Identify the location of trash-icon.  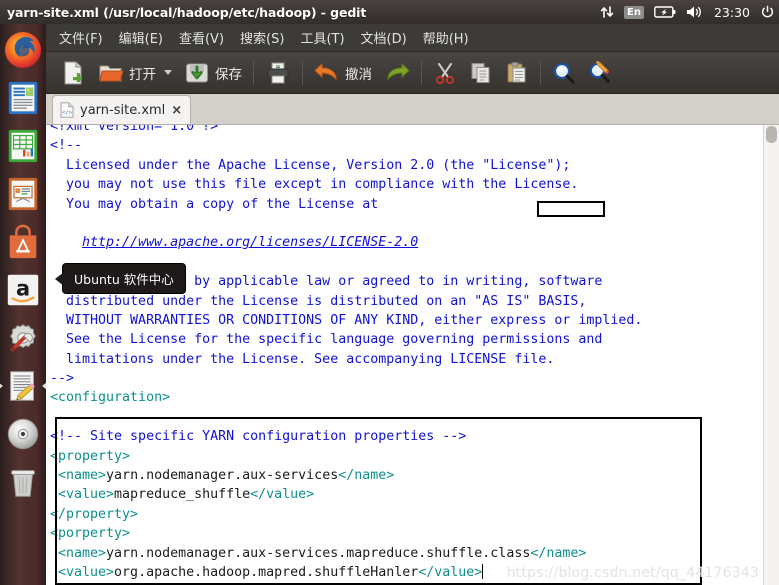
(23, 483).